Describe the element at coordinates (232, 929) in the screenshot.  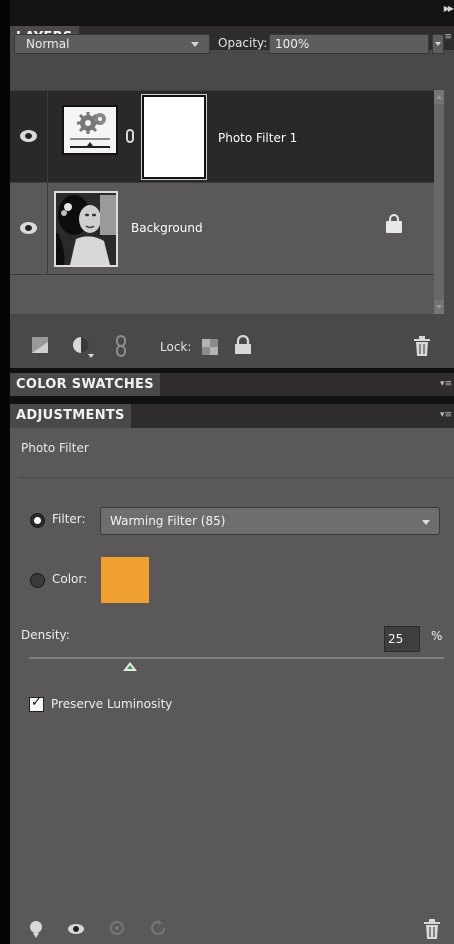
I see `adjustments-toolbar` at that location.